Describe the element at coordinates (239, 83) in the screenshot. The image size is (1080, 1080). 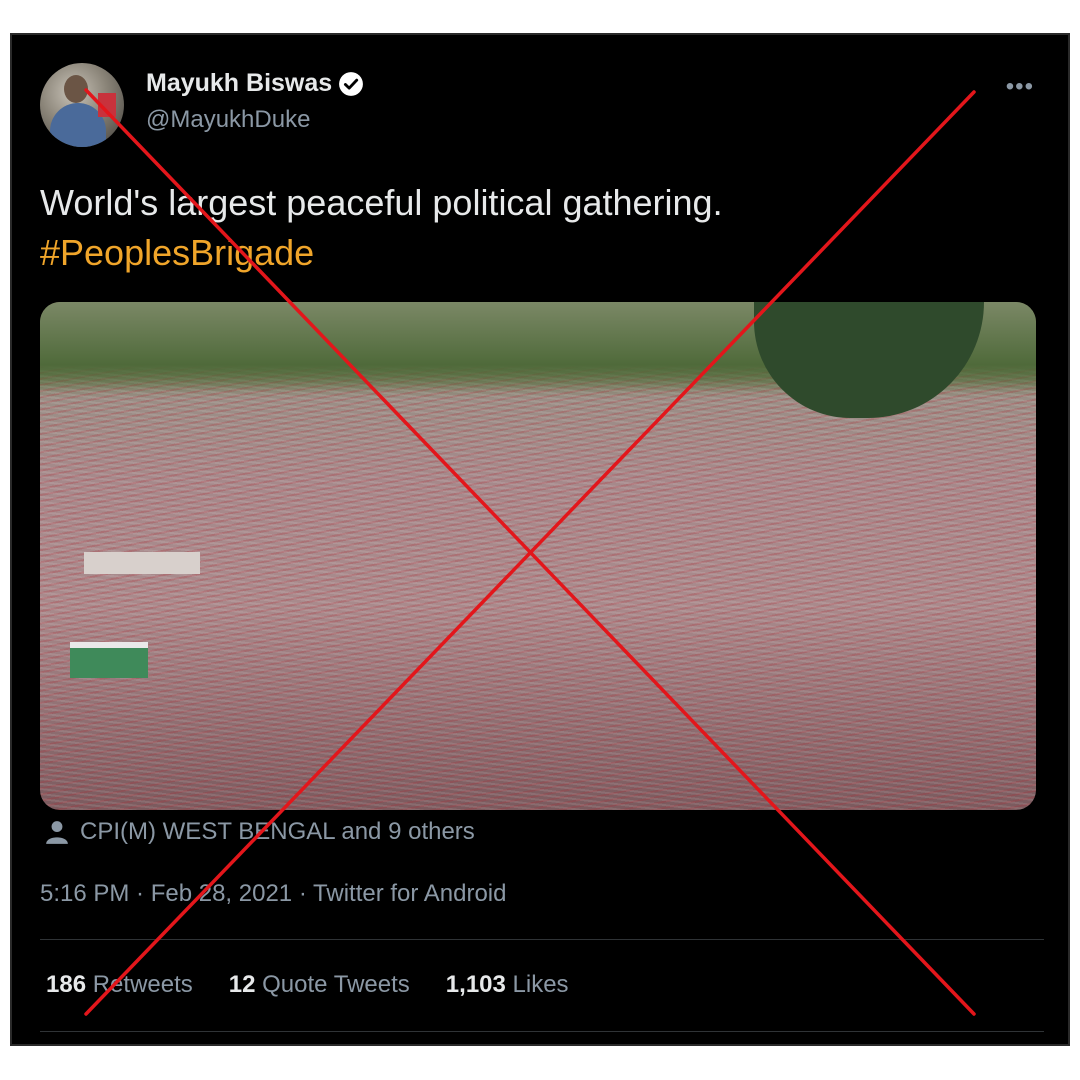
I see `author-display-name: Mayukh Biswas` at that location.